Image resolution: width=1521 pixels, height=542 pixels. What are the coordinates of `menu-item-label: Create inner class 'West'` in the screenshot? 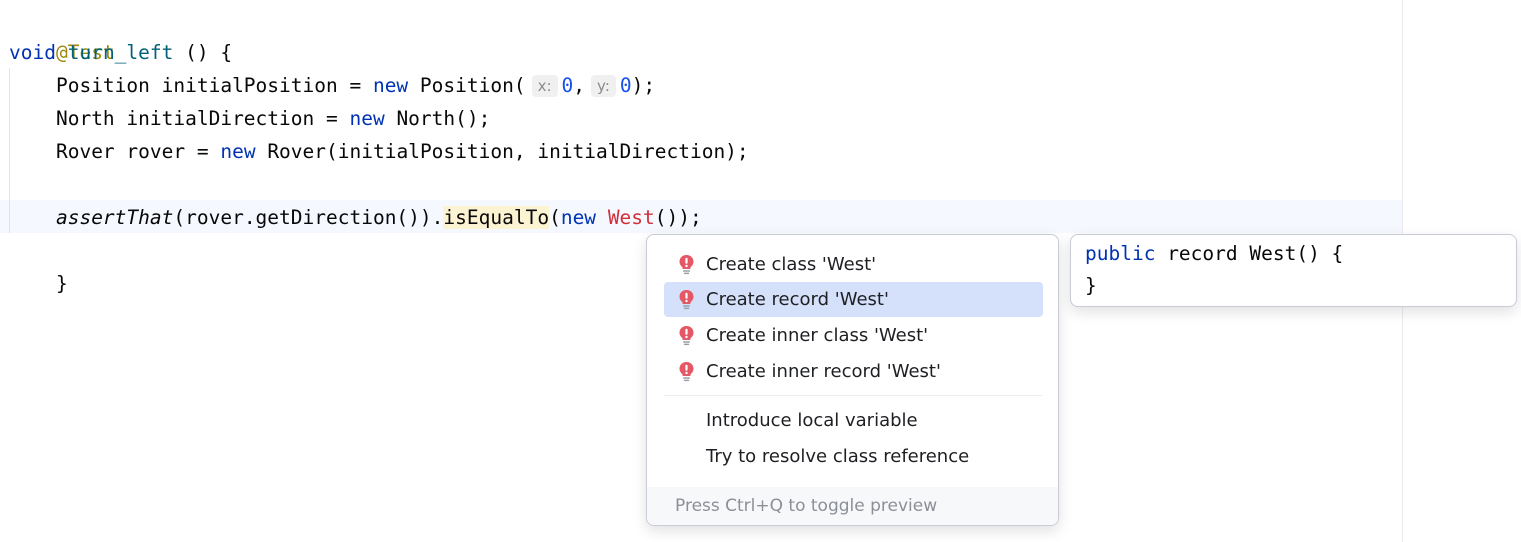 It's located at (817, 335).